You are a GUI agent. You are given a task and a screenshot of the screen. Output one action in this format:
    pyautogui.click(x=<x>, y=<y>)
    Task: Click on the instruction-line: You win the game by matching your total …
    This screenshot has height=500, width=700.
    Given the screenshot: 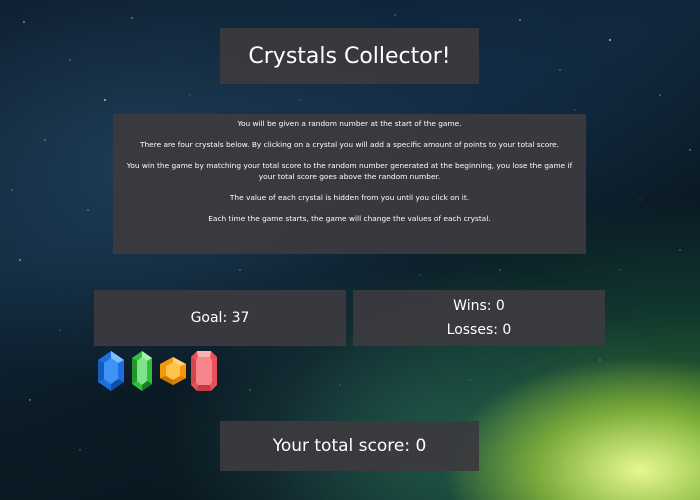 What is the action you would take?
    pyautogui.click(x=349, y=171)
    